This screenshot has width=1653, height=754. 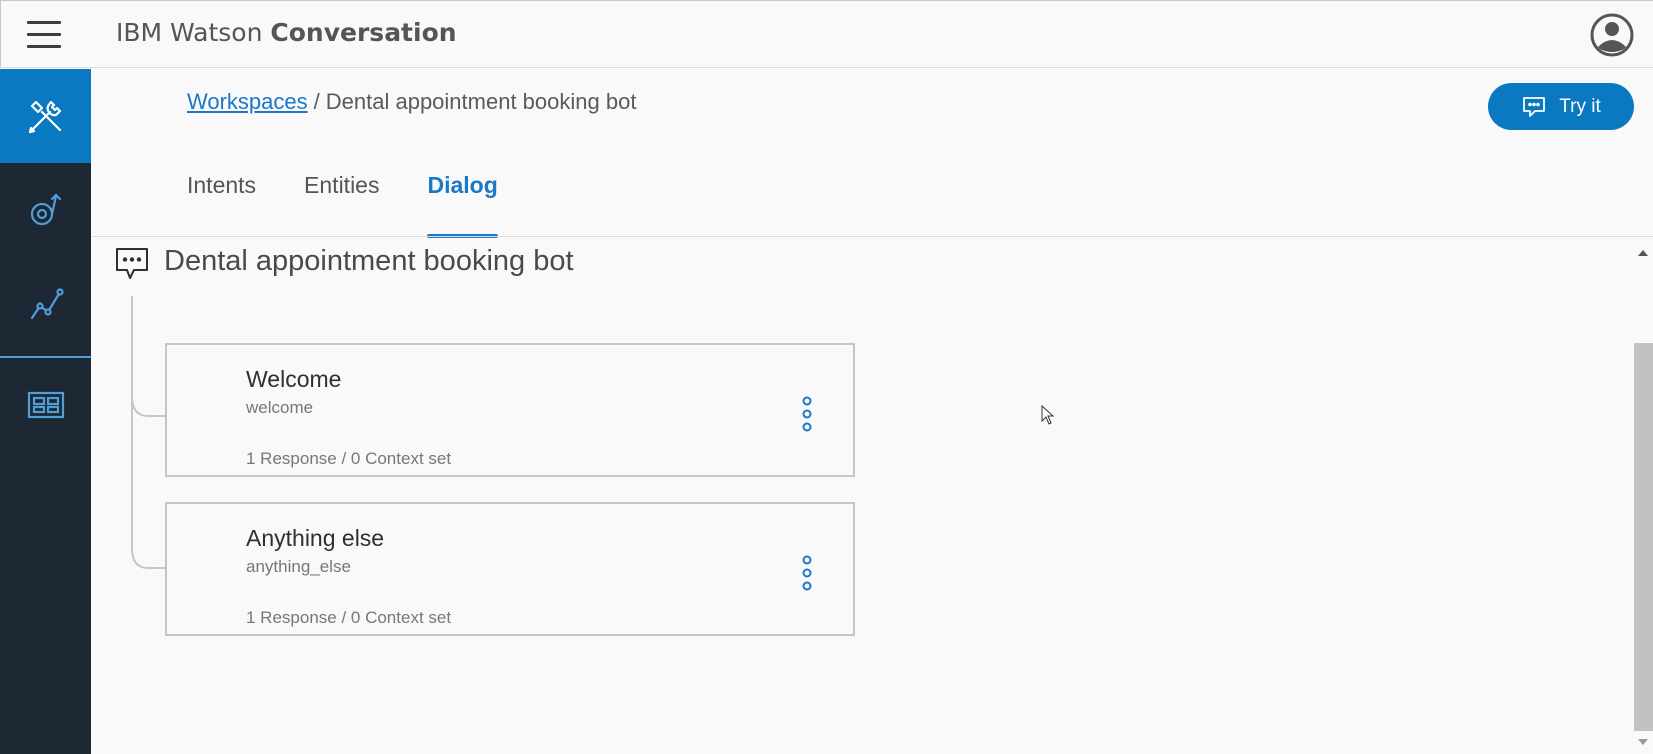 What do you see at coordinates (280, 407) in the screenshot?
I see `node-condition: welcome` at bounding box center [280, 407].